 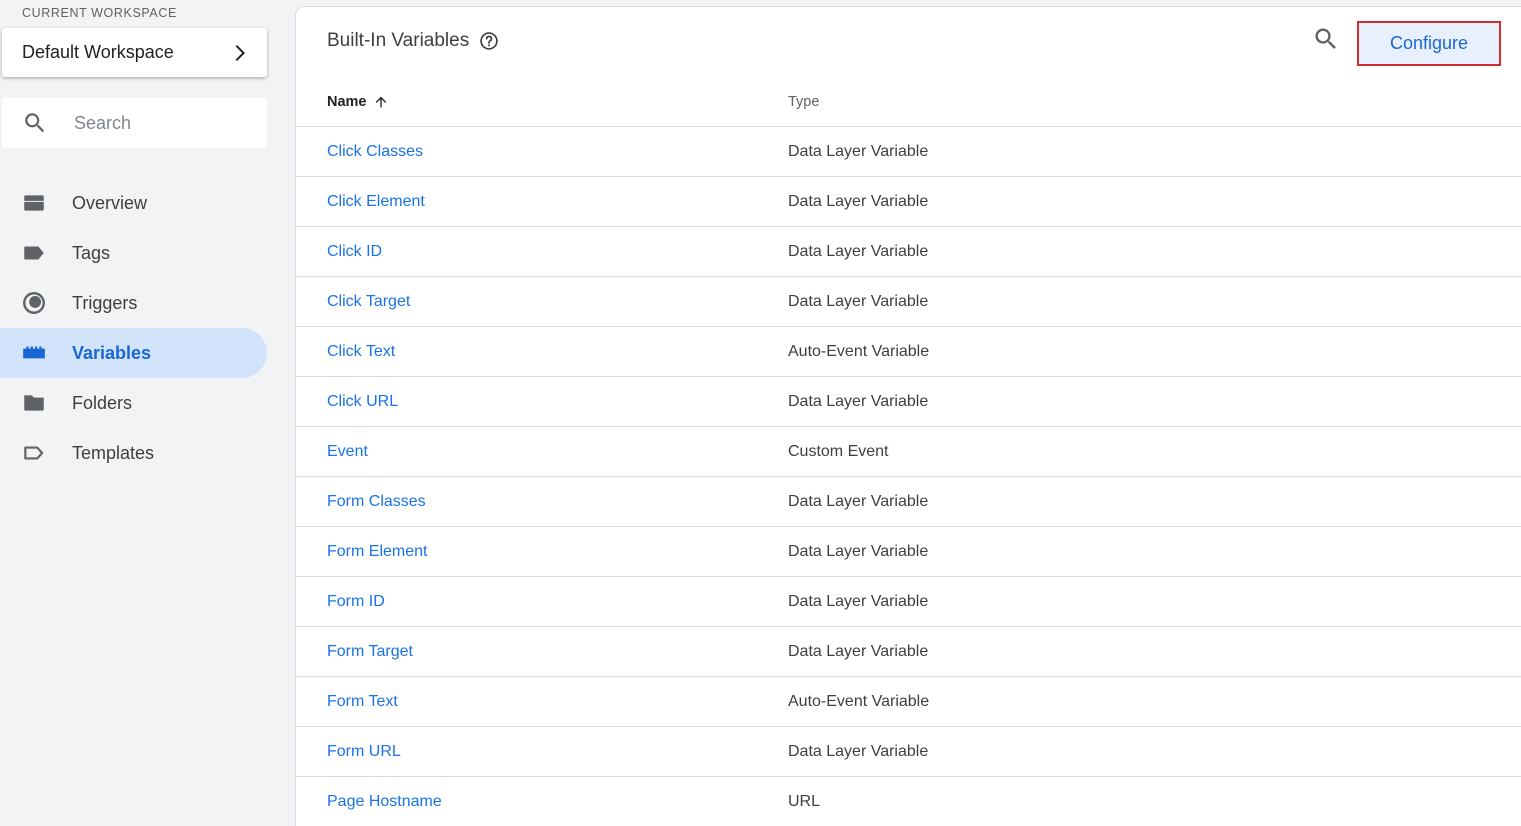 I want to click on variable-name-link: Form URL, so click(x=557, y=752).